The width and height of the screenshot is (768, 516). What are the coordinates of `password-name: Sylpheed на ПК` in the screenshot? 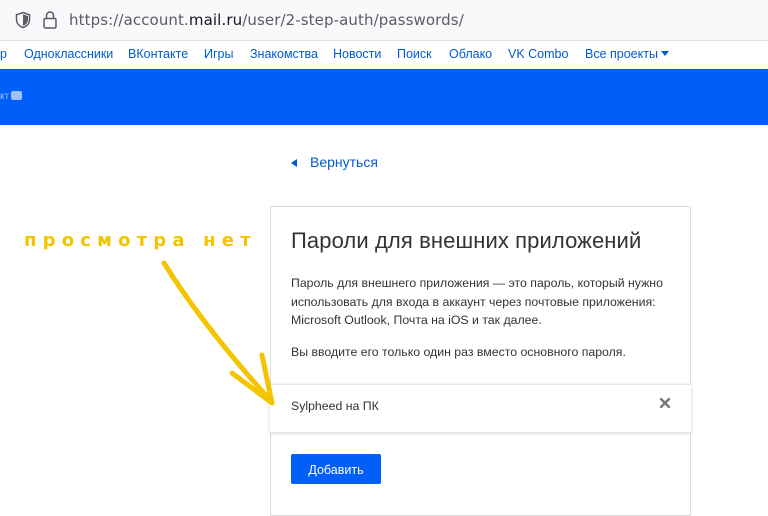 It's located at (335, 406).